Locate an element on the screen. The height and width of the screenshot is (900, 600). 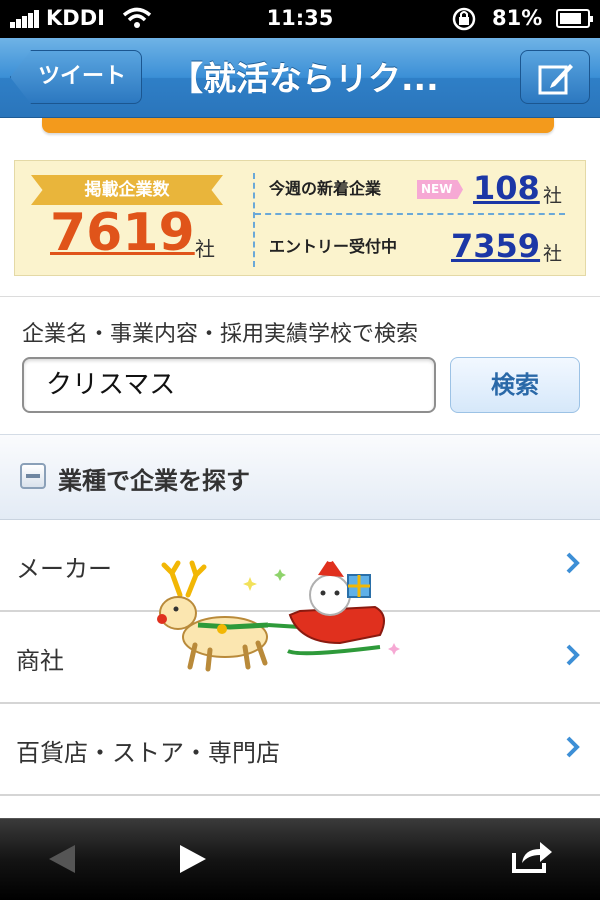
back-arrow-icon is located at coordinates (62, 859).